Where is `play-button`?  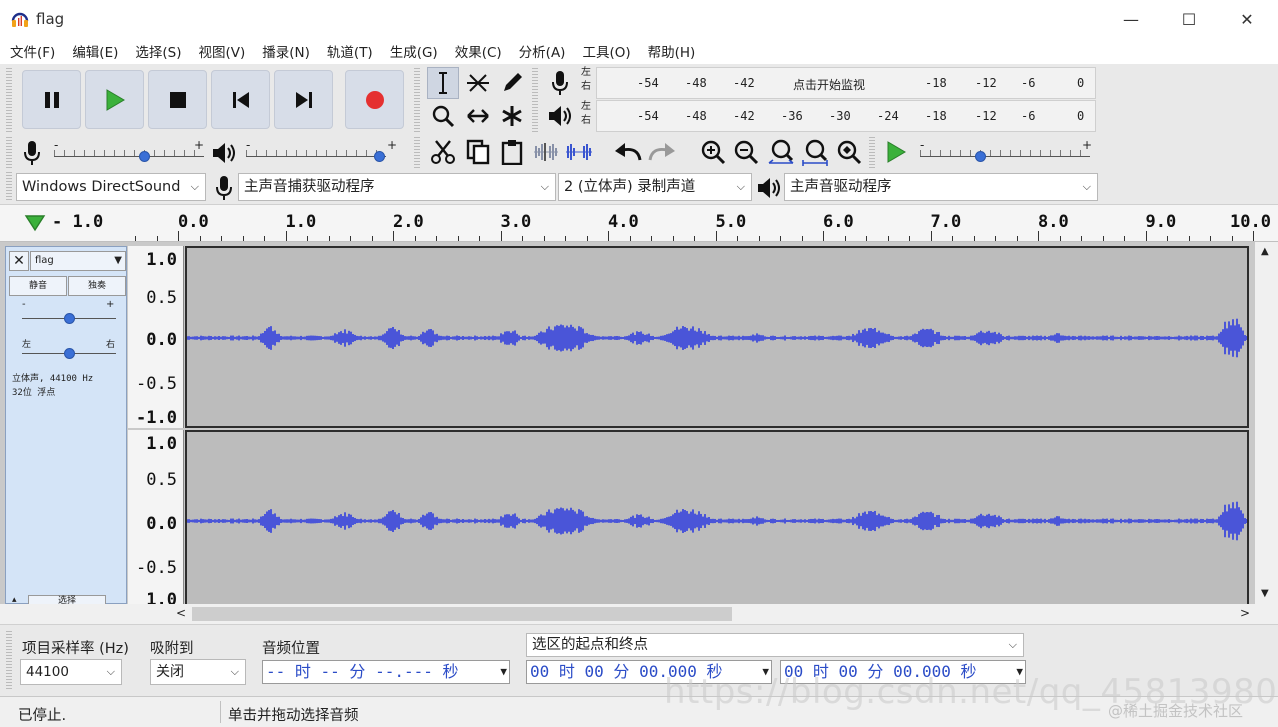
play-button is located at coordinates (114, 99).